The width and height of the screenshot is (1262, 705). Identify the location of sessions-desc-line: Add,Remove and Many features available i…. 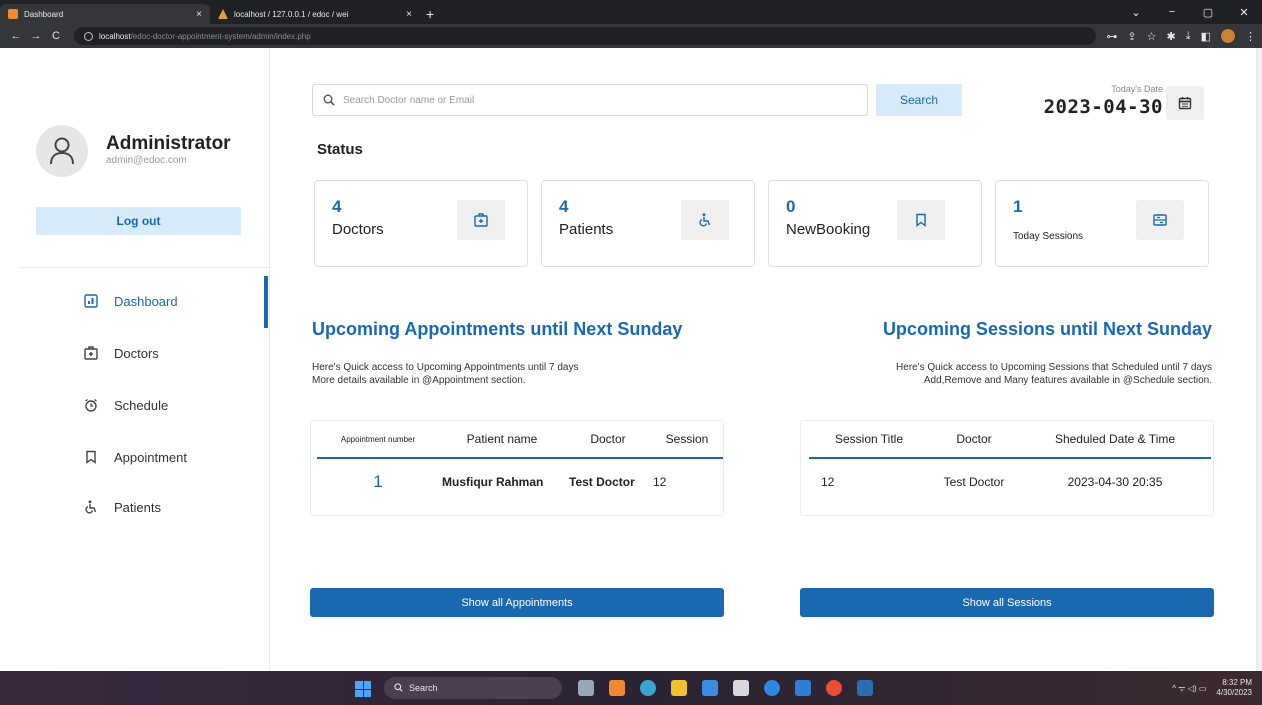
(1067, 380).